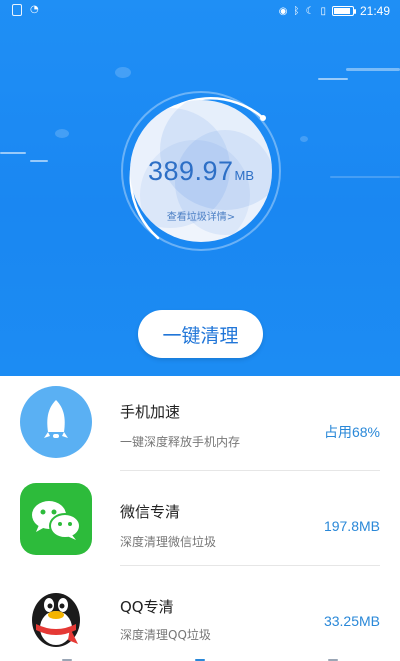 The image size is (400, 661). Describe the element at coordinates (200, 613) in the screenshot. I see `list-item-qq-clean: QQ专清 深度清理QQ垃圾 33.25MB` at that location.